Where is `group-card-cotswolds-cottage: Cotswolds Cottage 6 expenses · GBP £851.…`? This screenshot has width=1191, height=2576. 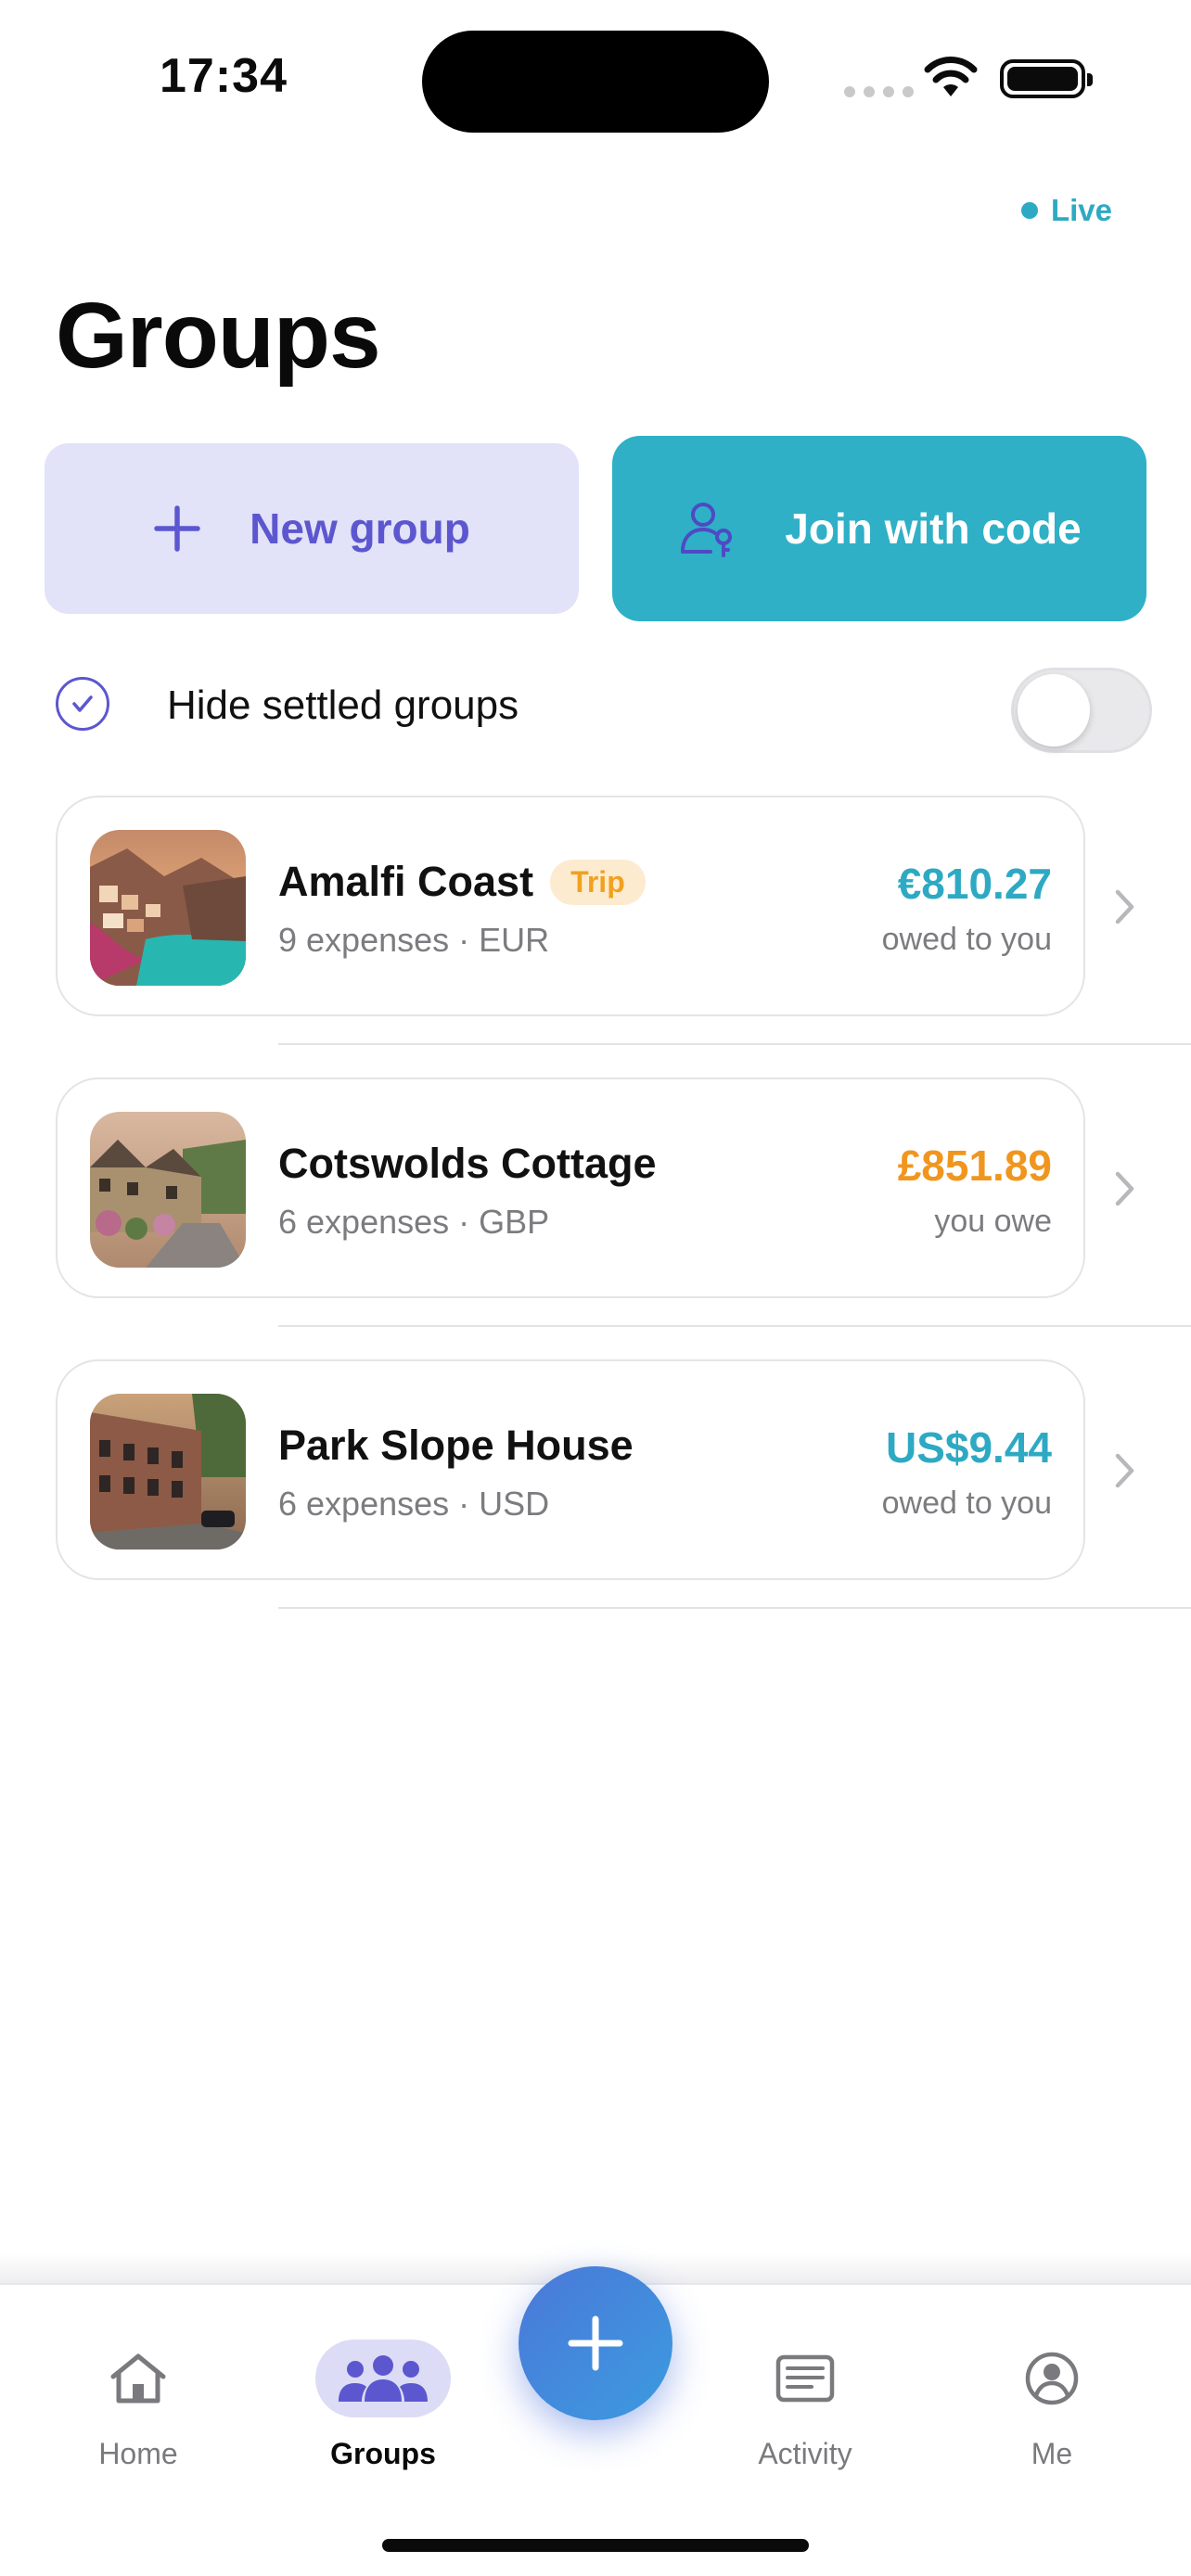
group-card-cotswolds-cottage: Cotswolds Cottage 6 expenses · GBP £851.… is located at coordinates (571, 1188).